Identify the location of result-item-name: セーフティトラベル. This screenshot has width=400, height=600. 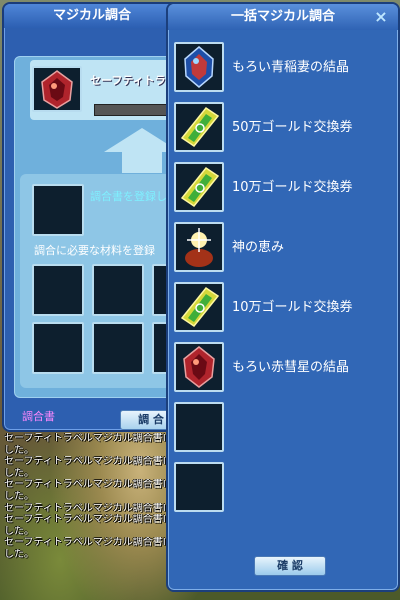
(130, 80).